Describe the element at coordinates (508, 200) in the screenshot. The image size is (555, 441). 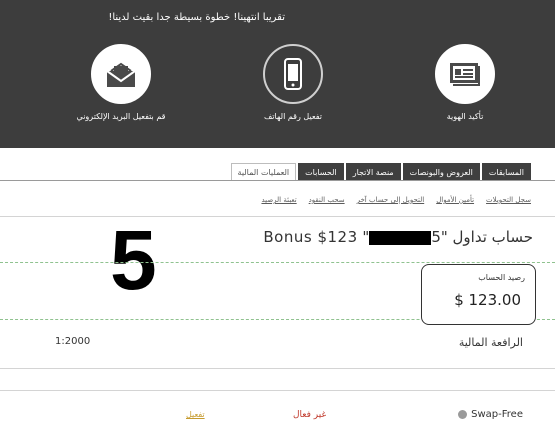
I see `link-transfer-history: سجل التحويلات` at that location.